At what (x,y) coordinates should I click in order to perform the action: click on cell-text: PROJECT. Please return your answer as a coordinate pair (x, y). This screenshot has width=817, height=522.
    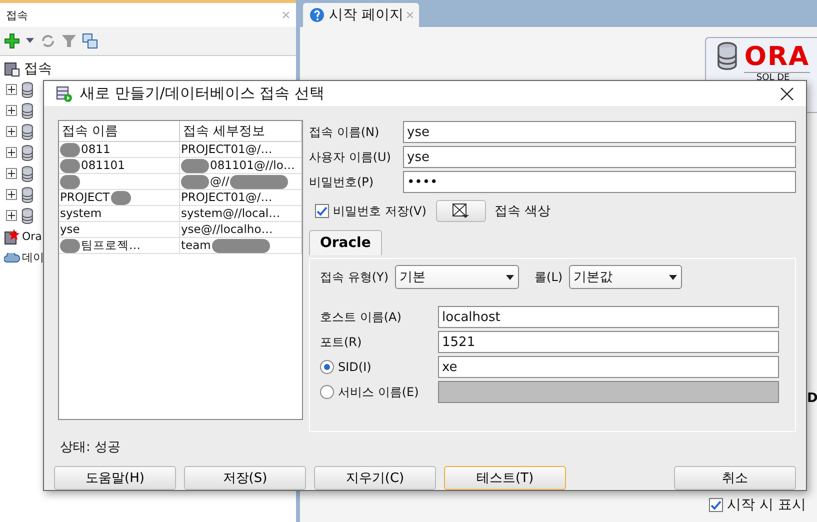
    Looking at the image, I should click on (85, 197).